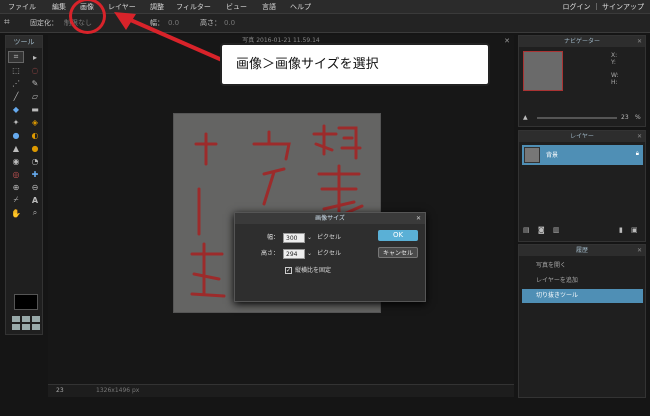 The width and height of the screenshot is (650, 416). I want to click on history-header: 履歴 ✕, so click(582, 250).